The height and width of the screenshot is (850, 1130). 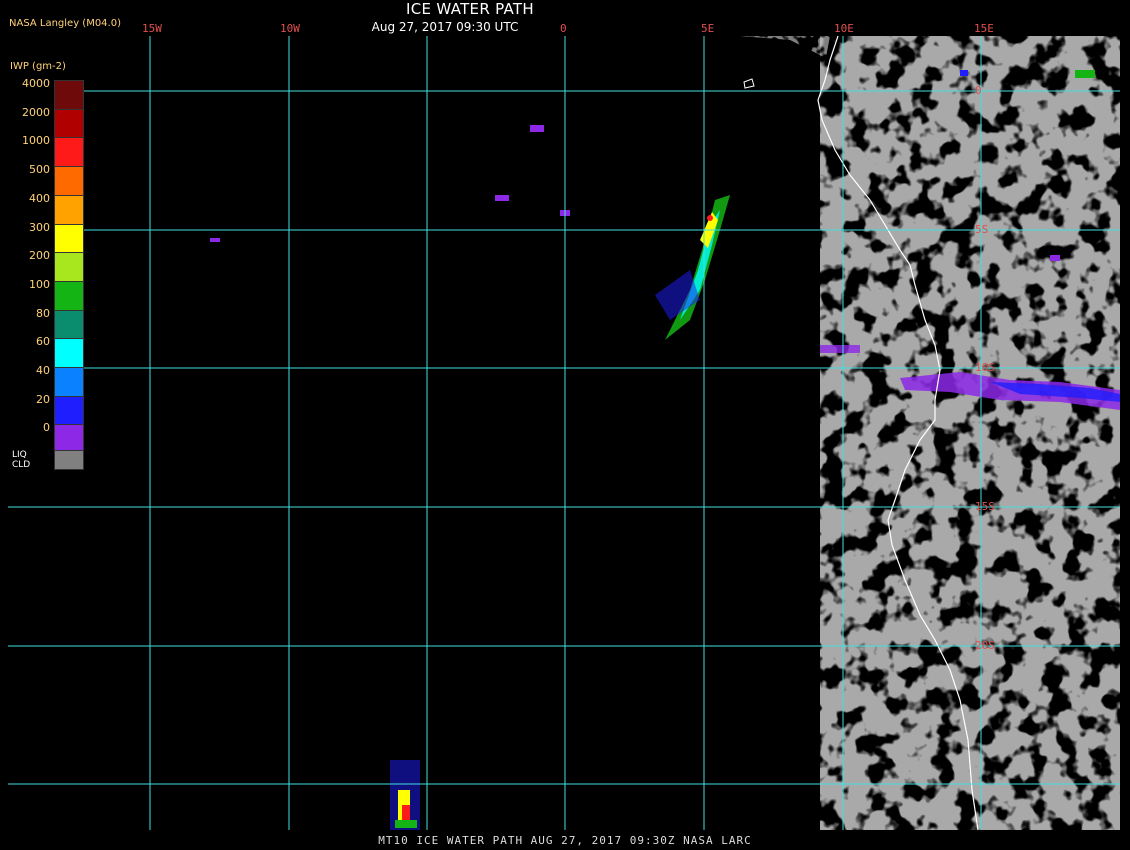 What do you see at coordinates (405, 795) in the screenshot?
I see `ice-cloud-south` at bounding box center [405, 795].